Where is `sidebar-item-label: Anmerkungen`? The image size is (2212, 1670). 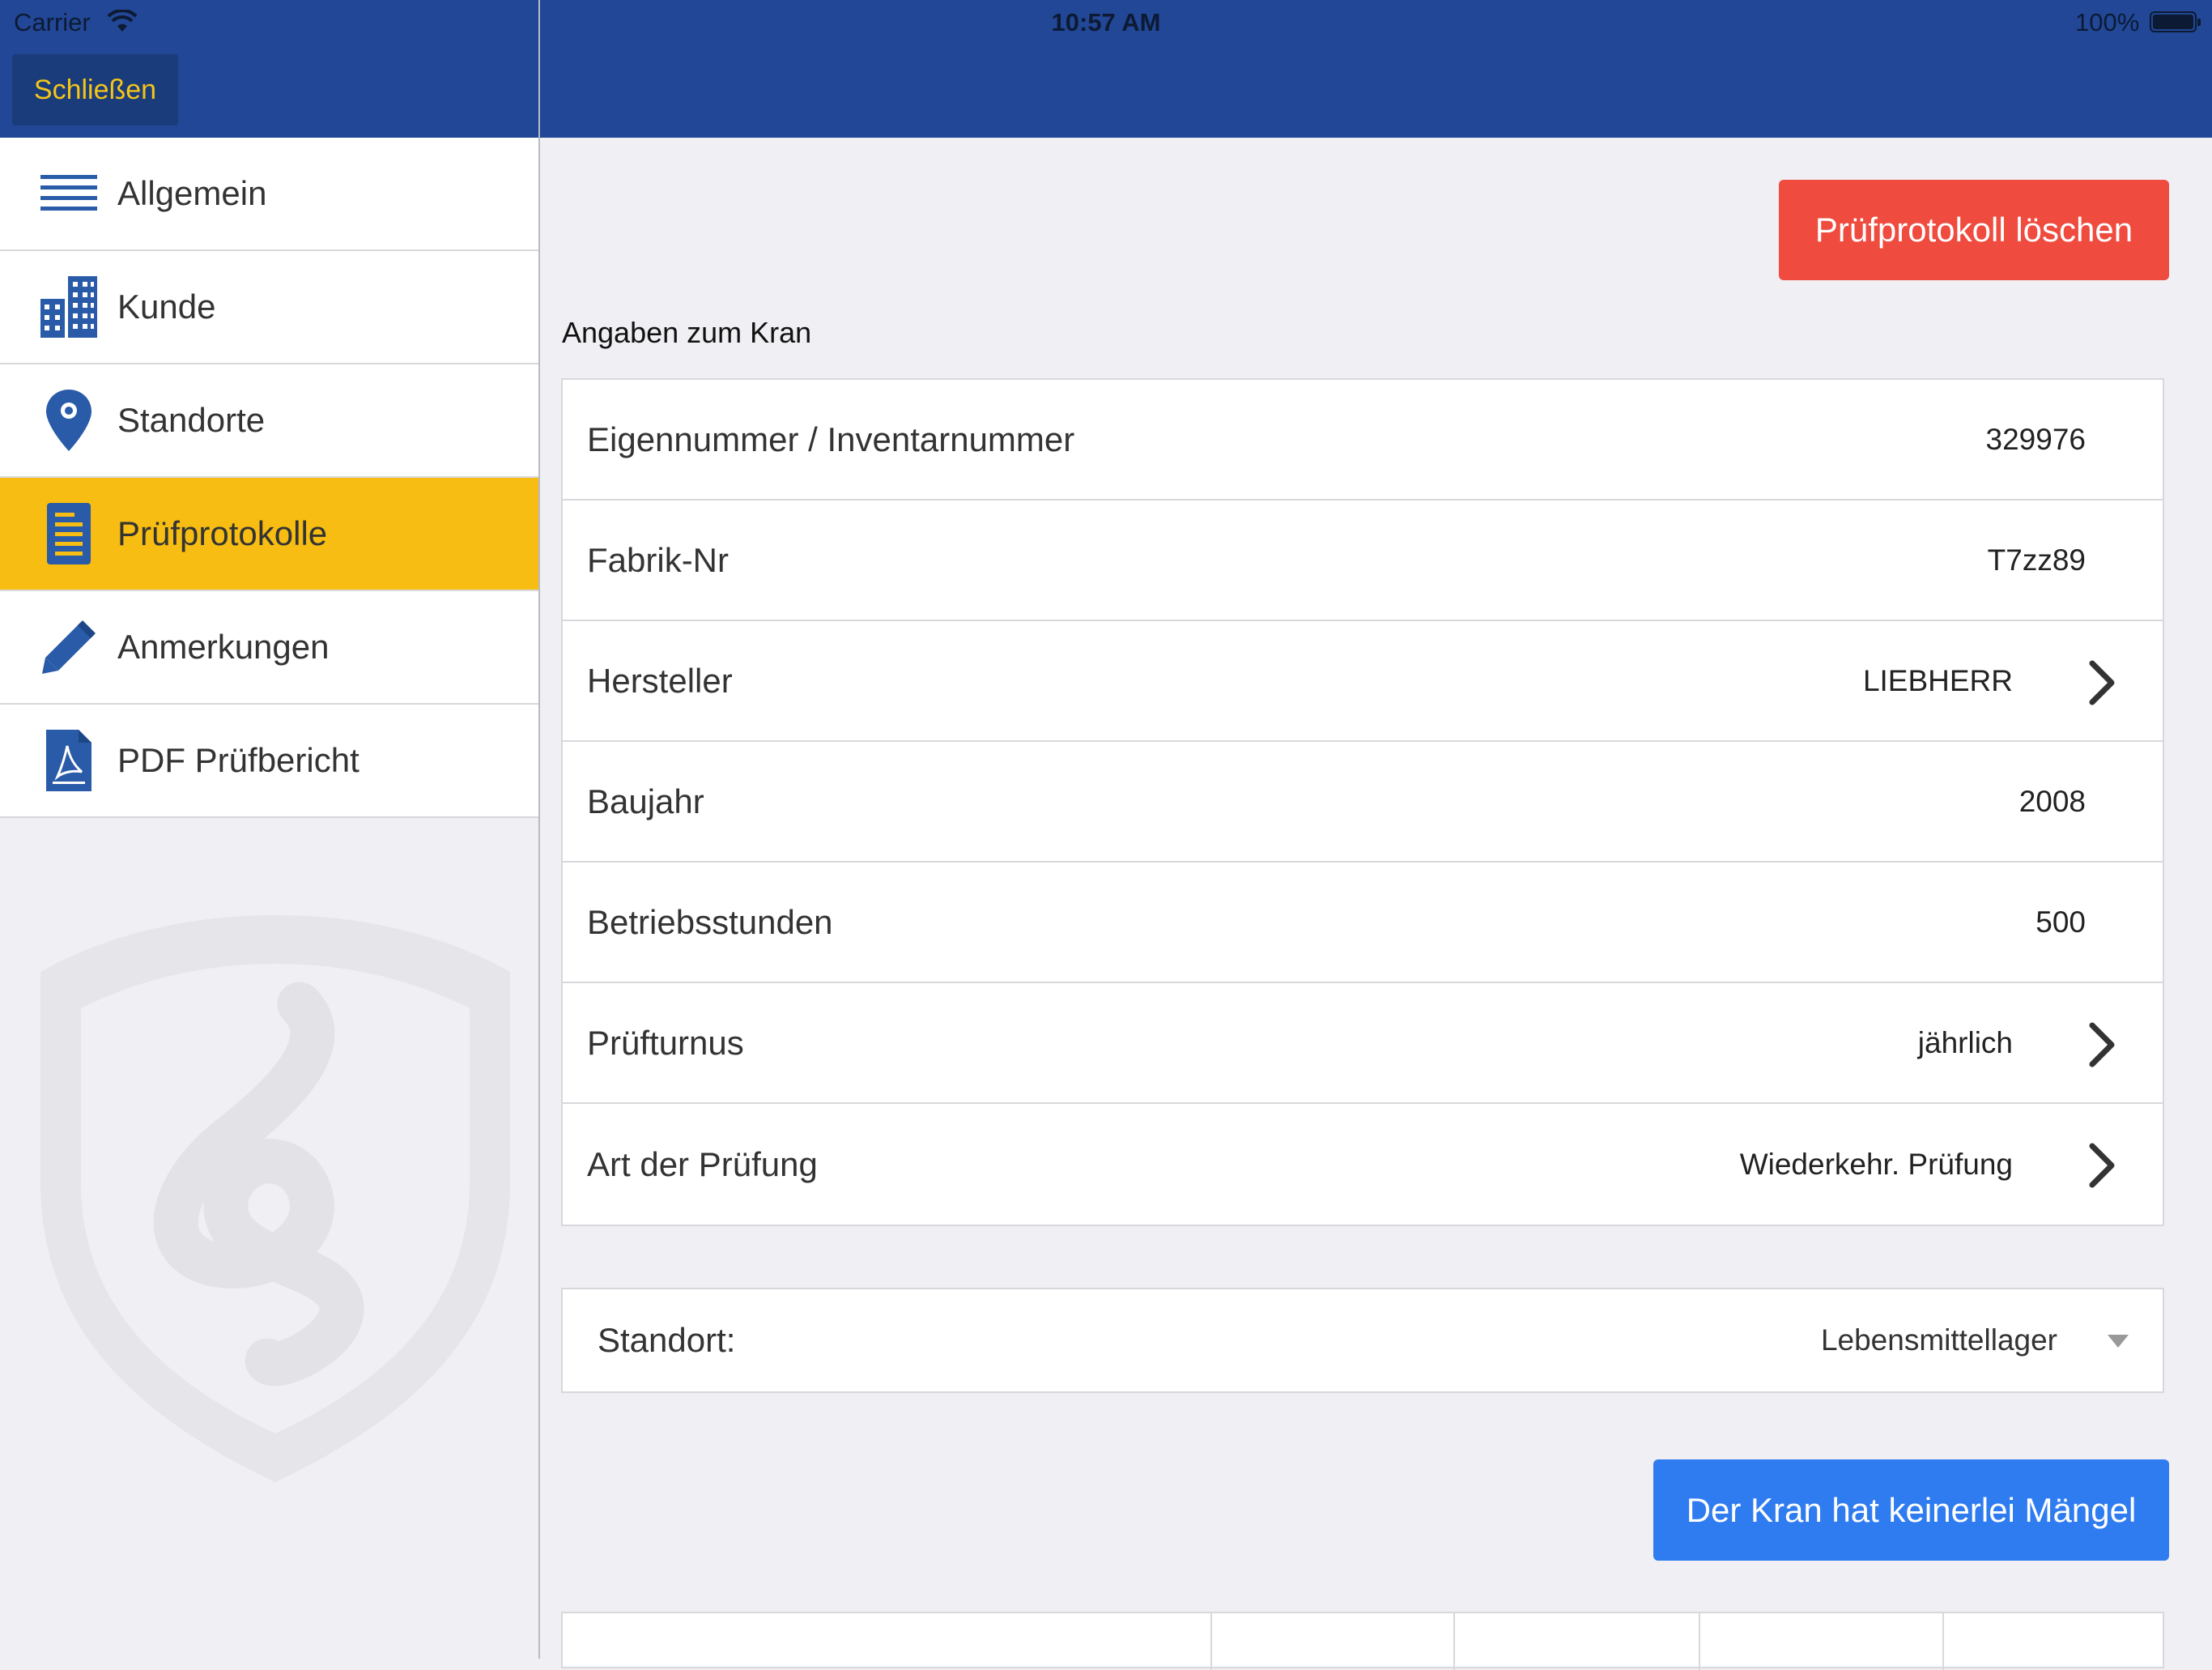 sidebar-item-label: Anmerkungen is located at coordinates (223, 647).